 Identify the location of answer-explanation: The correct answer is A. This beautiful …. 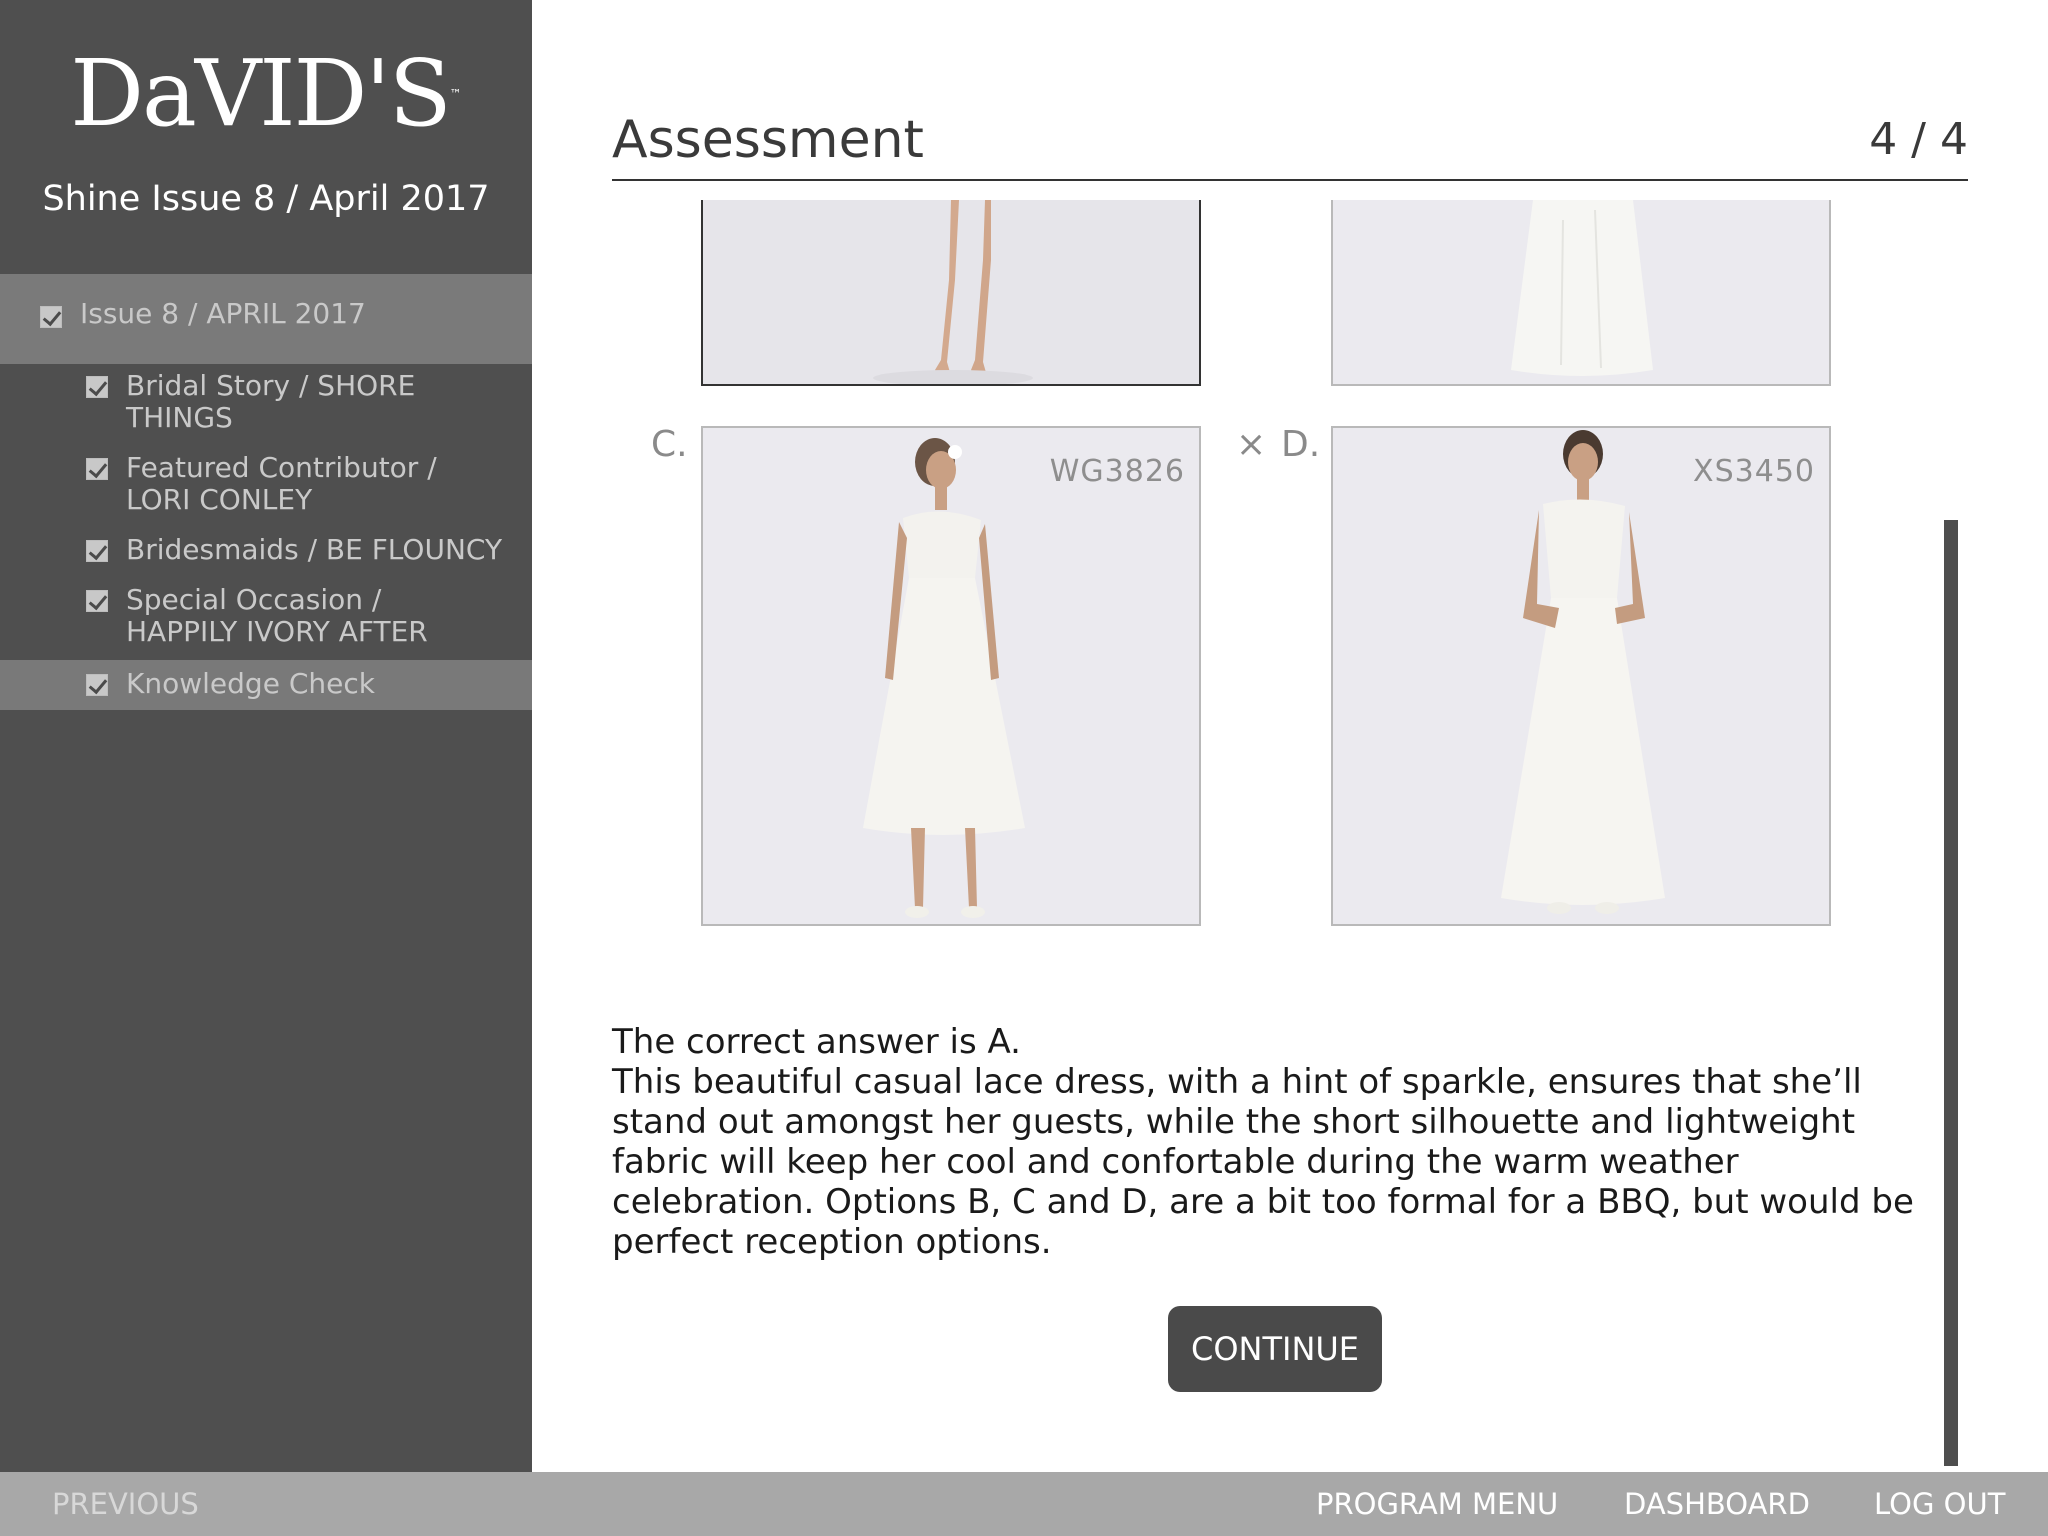
(1272, 1142).